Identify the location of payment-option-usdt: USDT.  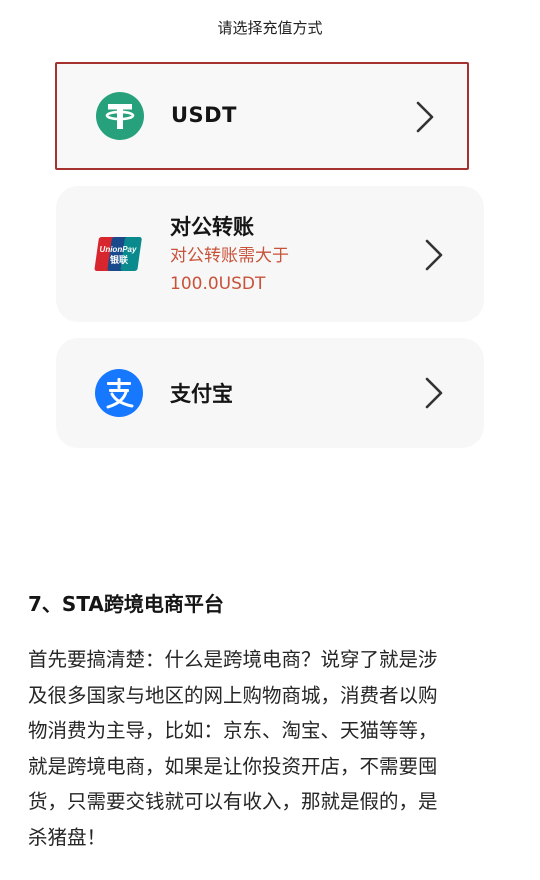
(262, 116).